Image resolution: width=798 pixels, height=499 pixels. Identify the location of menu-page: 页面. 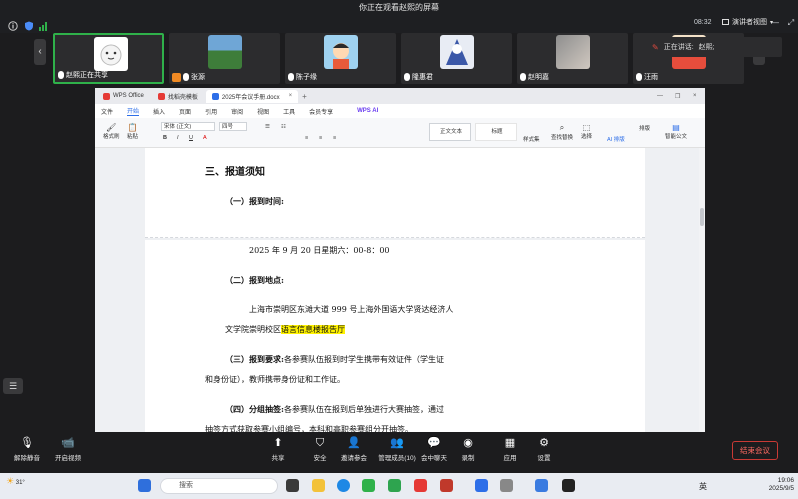
(185, 111).